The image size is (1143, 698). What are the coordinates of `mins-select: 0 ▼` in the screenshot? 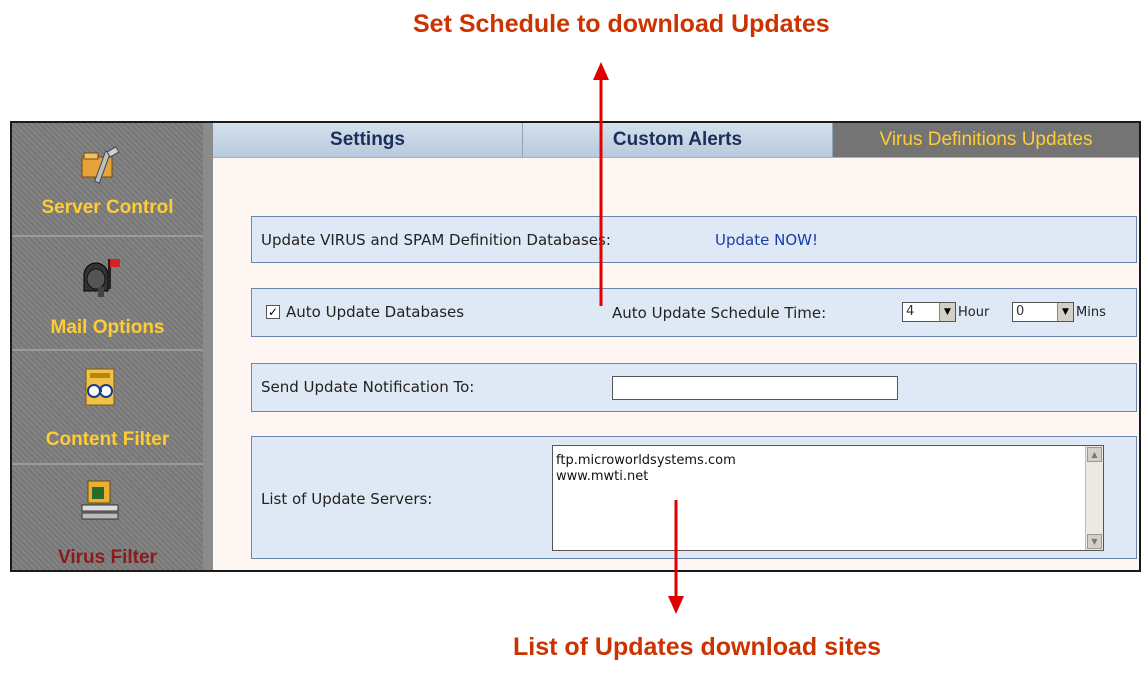 It's located at (1043, 312).